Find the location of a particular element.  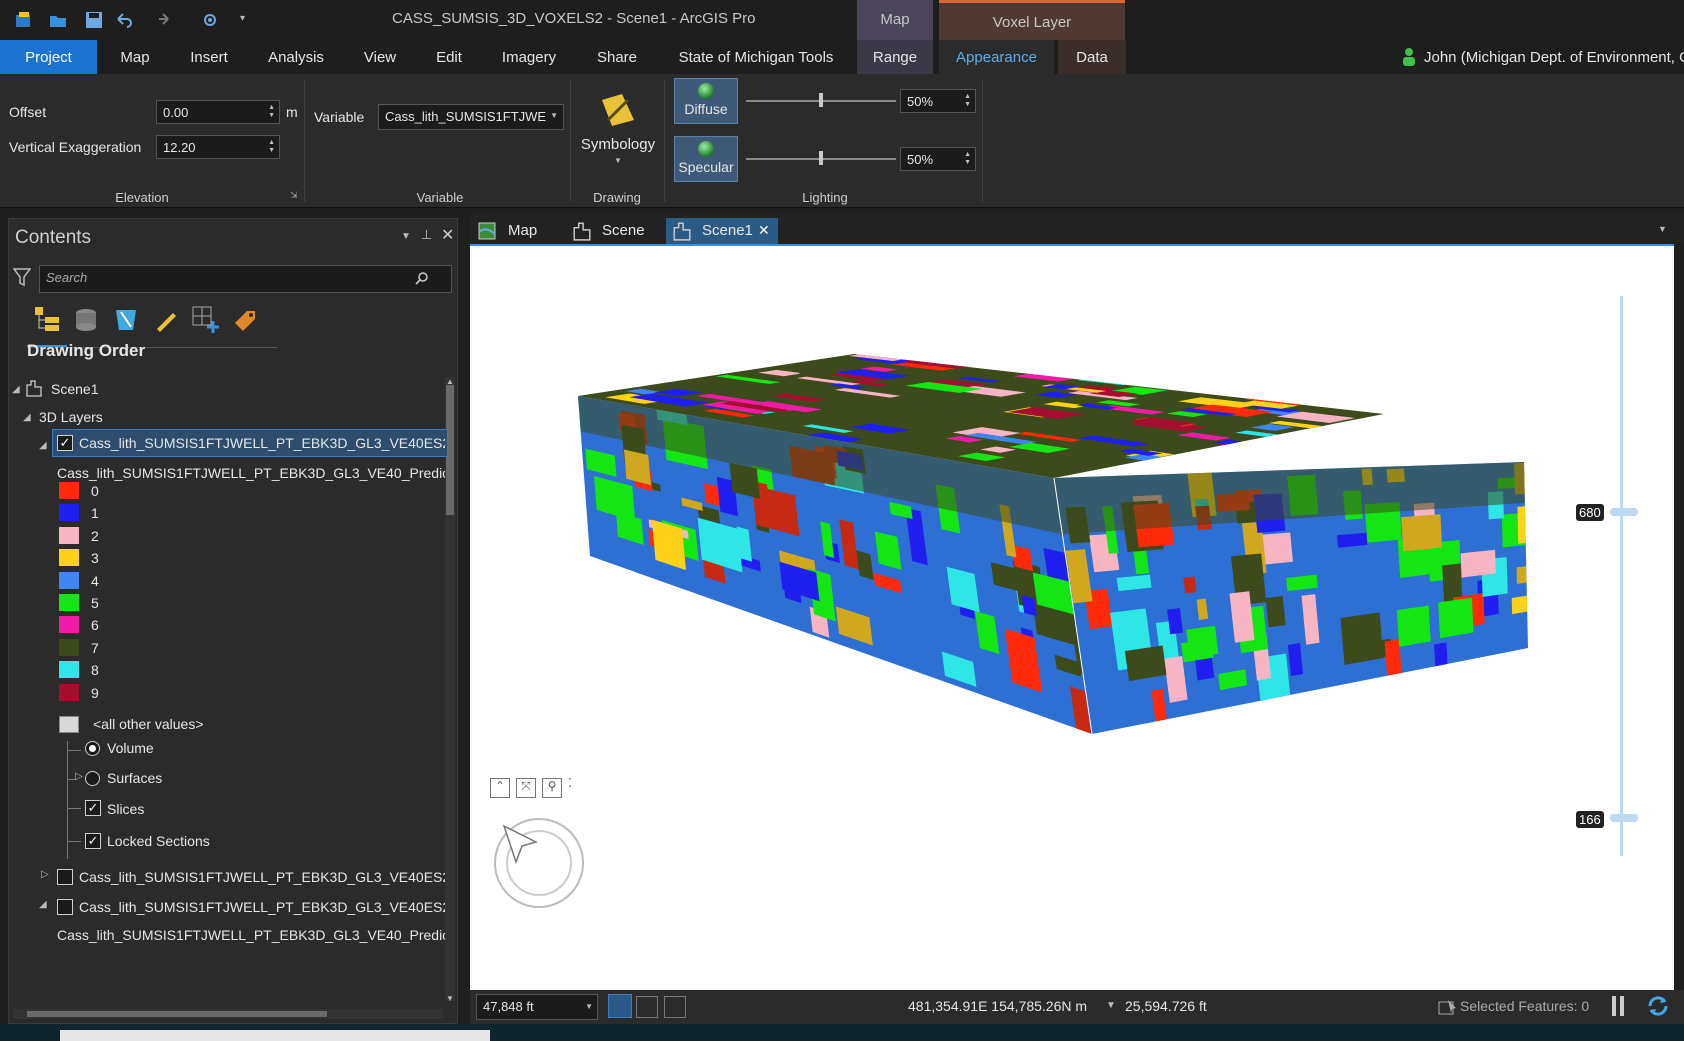

range-slider-track is located at coordinates (1621, 576).